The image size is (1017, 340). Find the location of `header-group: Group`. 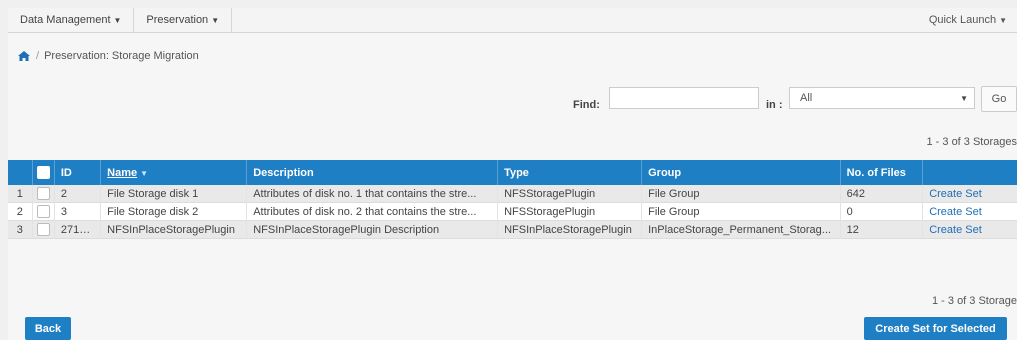

header-group: Group is located at coordinates (741, 172).